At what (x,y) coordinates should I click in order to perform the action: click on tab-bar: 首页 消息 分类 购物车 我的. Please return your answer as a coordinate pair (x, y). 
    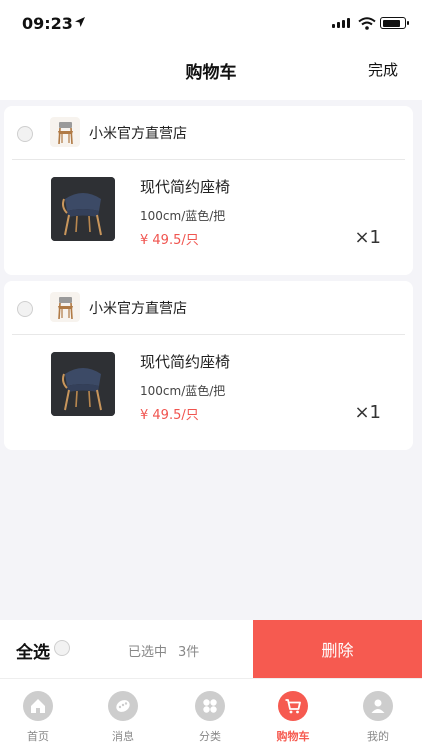
    Looking at the image, I should click on (211, 714).